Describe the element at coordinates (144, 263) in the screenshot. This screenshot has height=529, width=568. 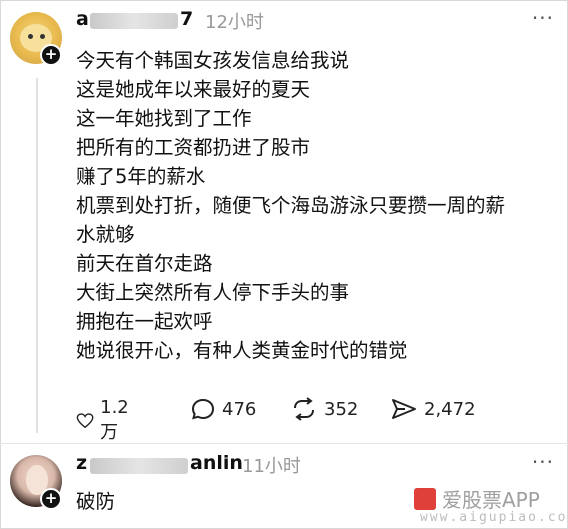
I see `post-line: 前天在首尔走路` at that location.